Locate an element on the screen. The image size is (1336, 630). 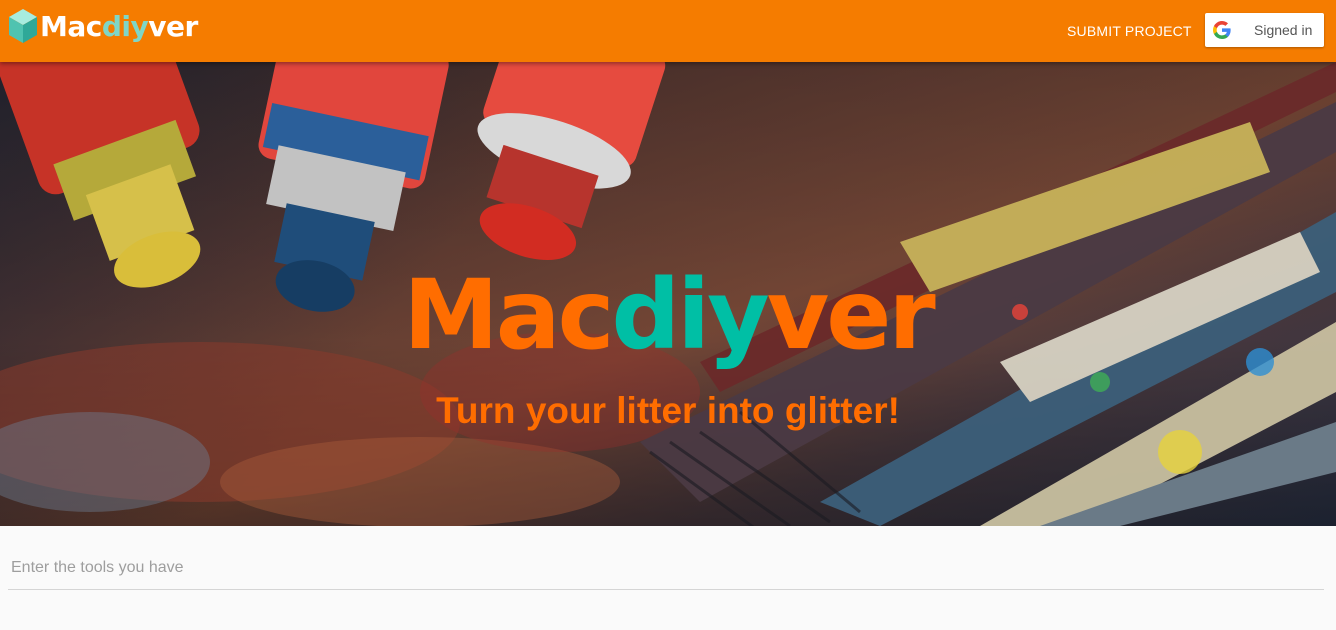
brand-name: Macdiyver is located at coordinates (119, 26).